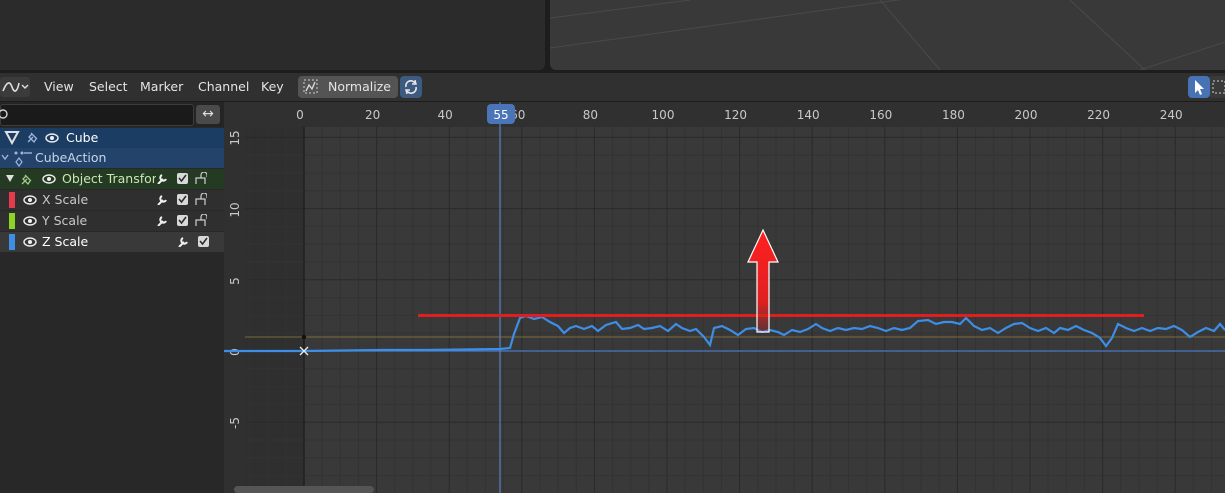  Describe the element at coordinates (82, 137) in the screenshot. I see `object-label: Cube` at that location.